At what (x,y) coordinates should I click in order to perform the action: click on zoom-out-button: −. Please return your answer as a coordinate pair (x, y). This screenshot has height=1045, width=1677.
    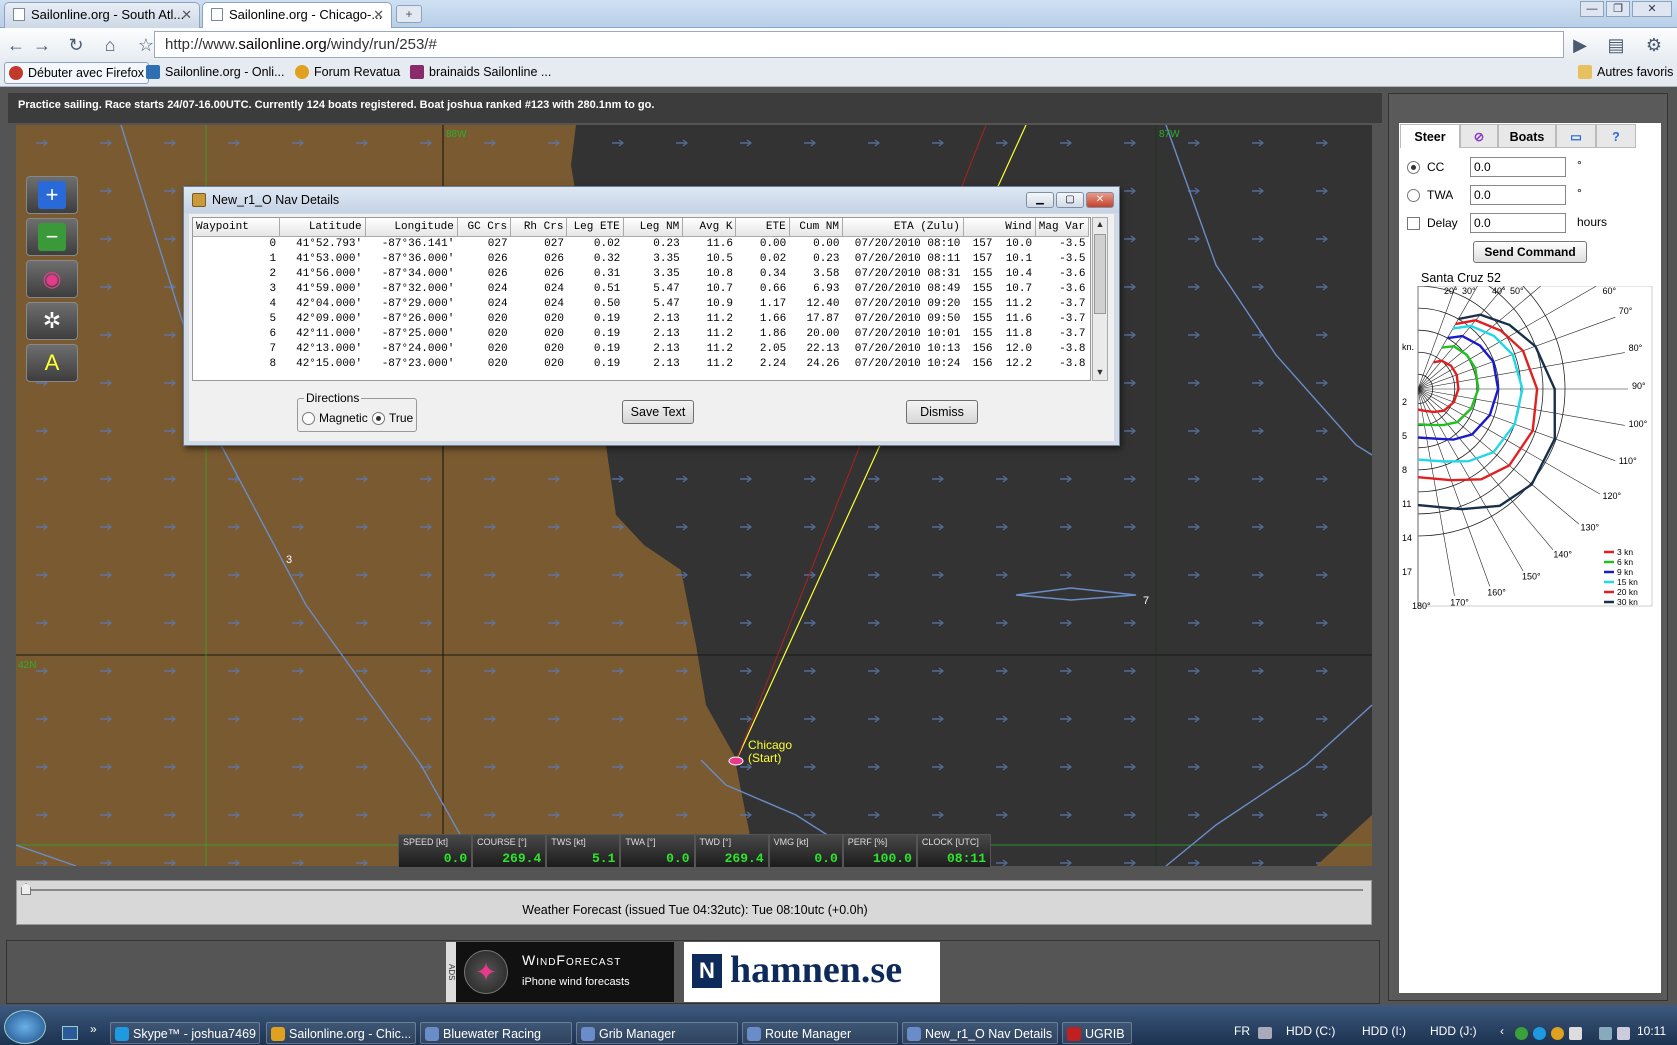
    Looking at the image, I should click on (52, 237).